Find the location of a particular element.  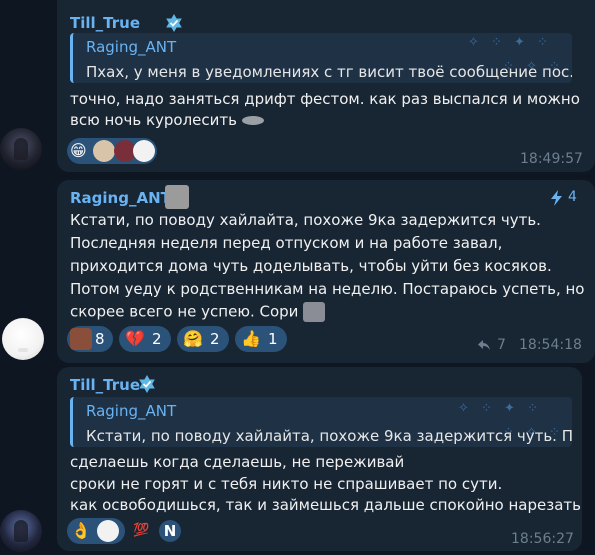

lightning-icon is located at coordinates (556, 198).